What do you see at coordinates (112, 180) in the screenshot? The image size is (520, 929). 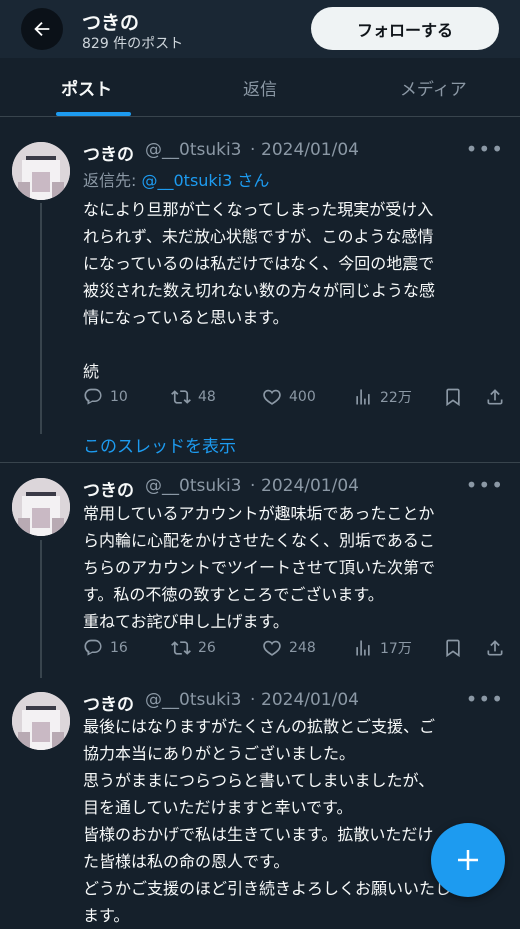 I see `reply-prefix: 返信先:` at bounding box center [112, 180].